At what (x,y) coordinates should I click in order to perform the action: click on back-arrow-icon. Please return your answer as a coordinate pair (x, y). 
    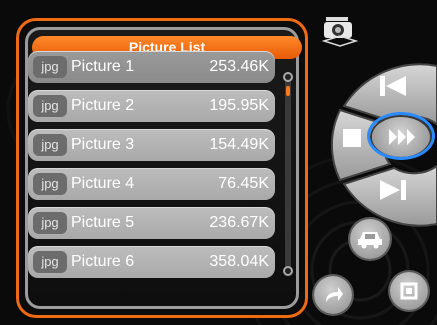
    Looking at the image, I should click on (334, 294).